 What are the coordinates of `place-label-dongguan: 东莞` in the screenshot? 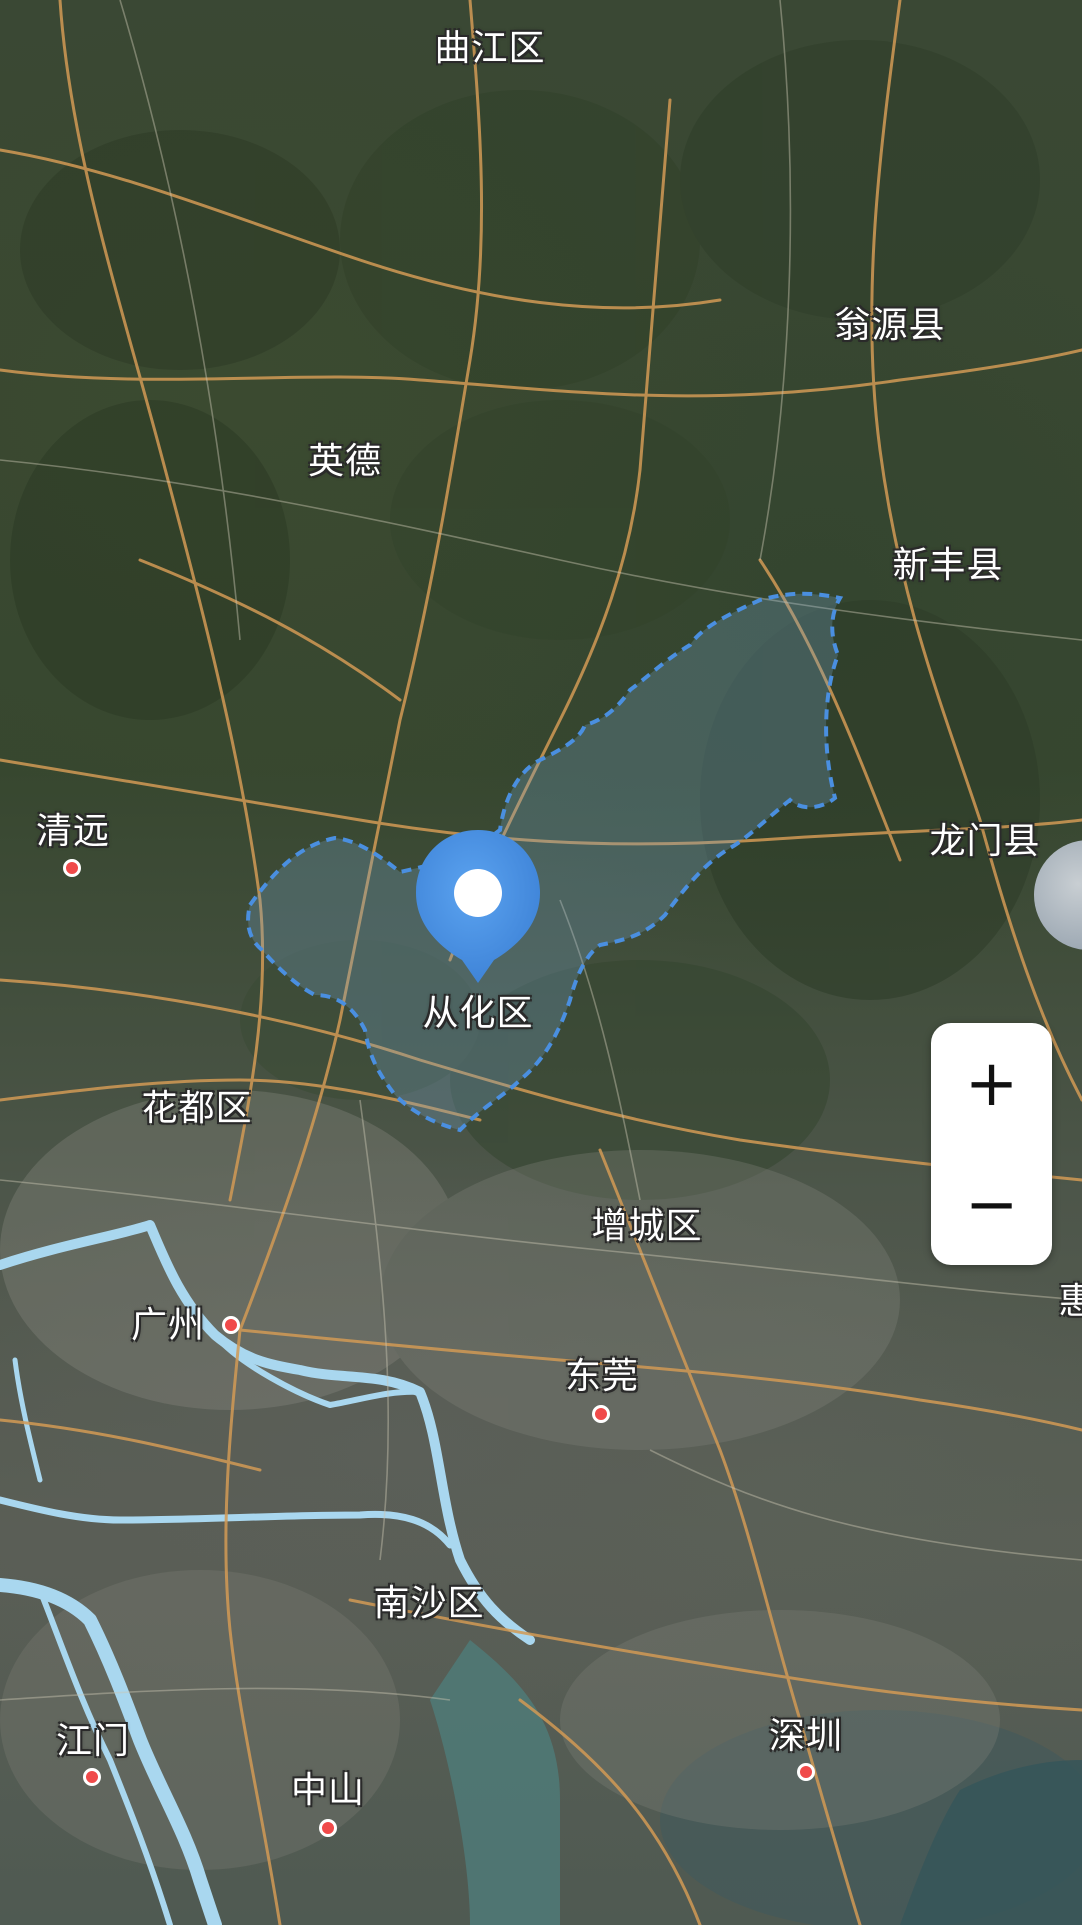 It's located at (602, 1373).